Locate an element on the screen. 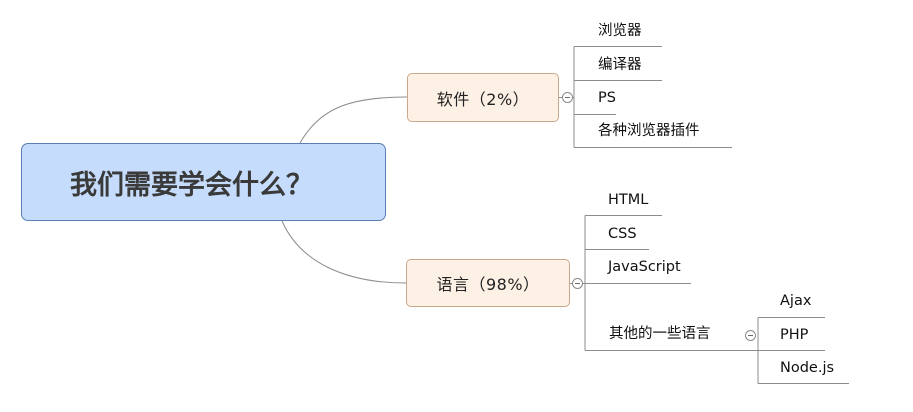  connector-root-software is located at coordinates (353, 120).